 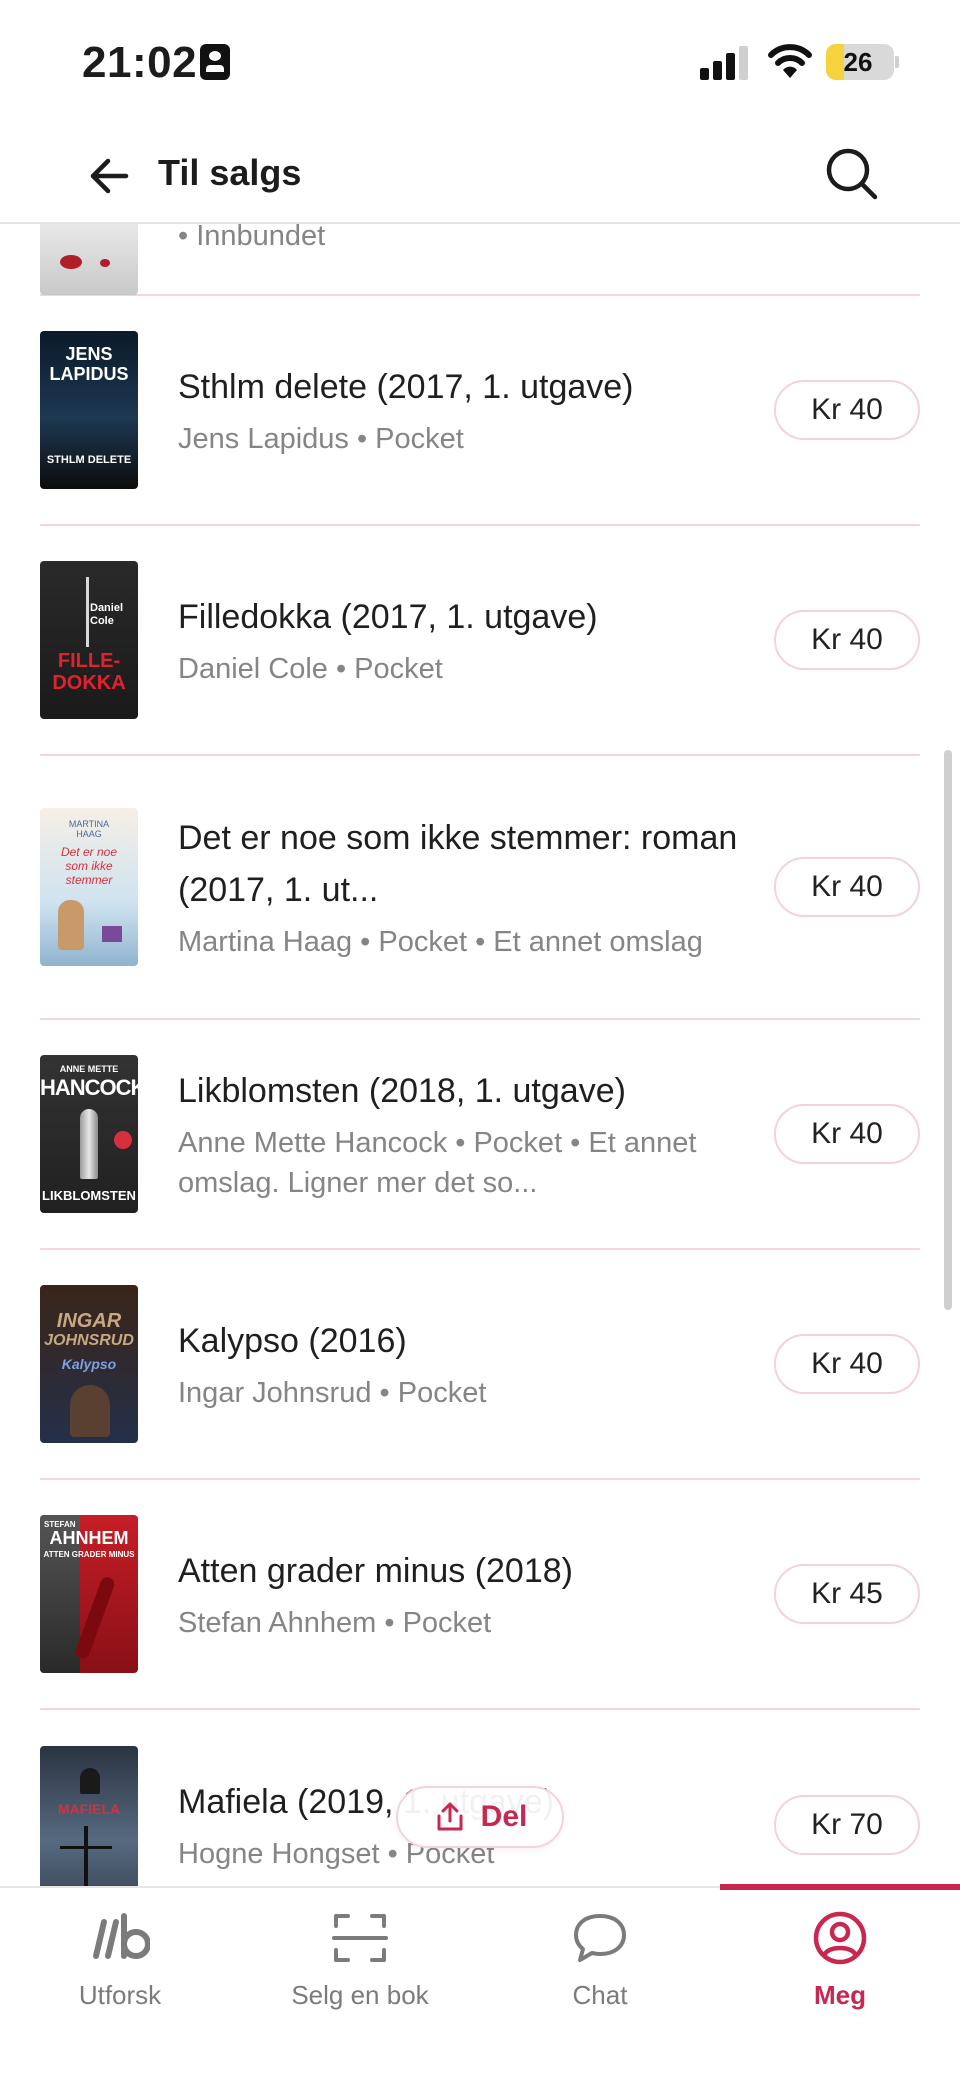 What do you see at coordinates (89, 1340) in the screenshot?
I see `cover-author-text: JOHNSRUD` at bounding box center [89, 1340].